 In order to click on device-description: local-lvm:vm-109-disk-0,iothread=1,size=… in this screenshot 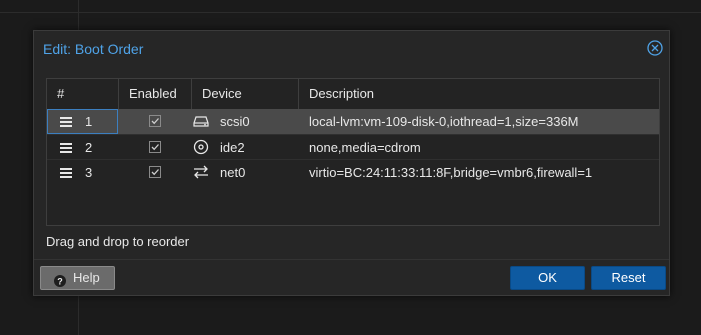, I will do `click(444, 121)`.